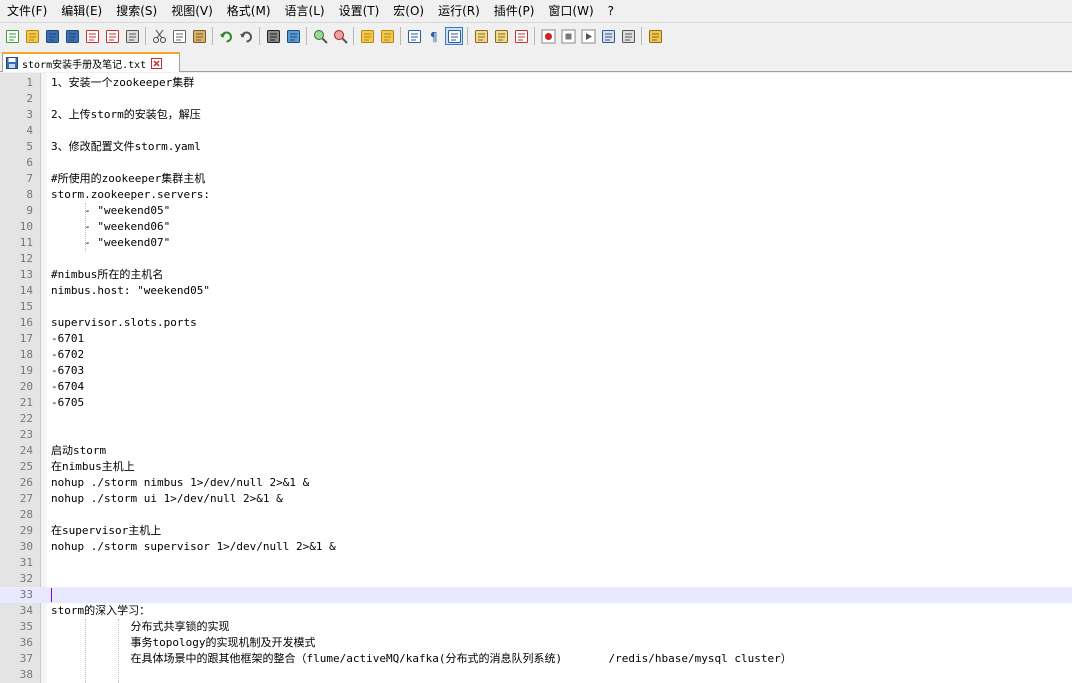  I want to click on tab-close-icon, so click(157, 63).